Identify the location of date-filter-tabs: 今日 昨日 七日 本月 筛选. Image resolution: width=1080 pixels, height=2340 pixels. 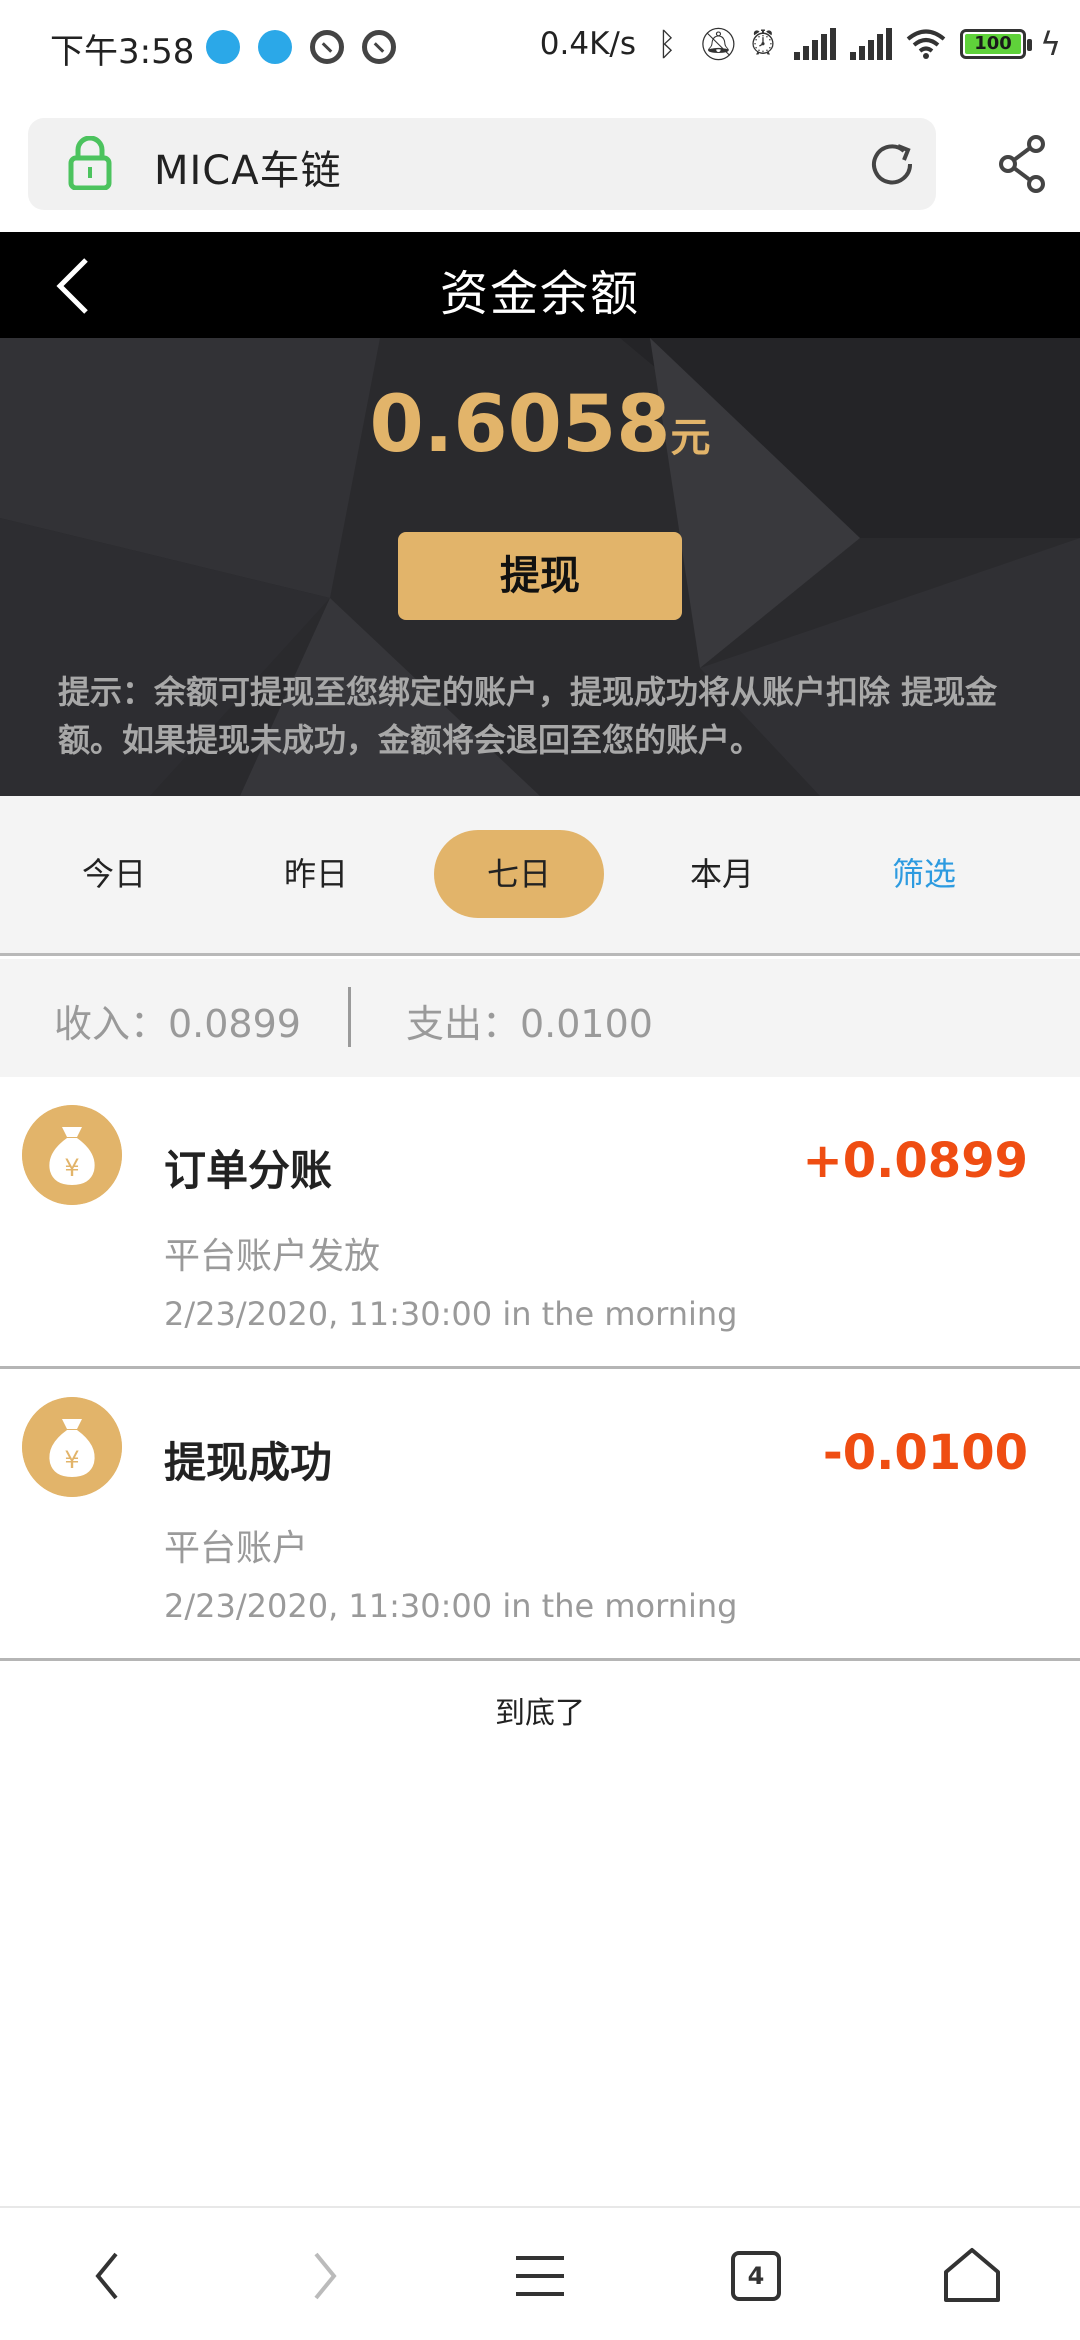
(540, 876).